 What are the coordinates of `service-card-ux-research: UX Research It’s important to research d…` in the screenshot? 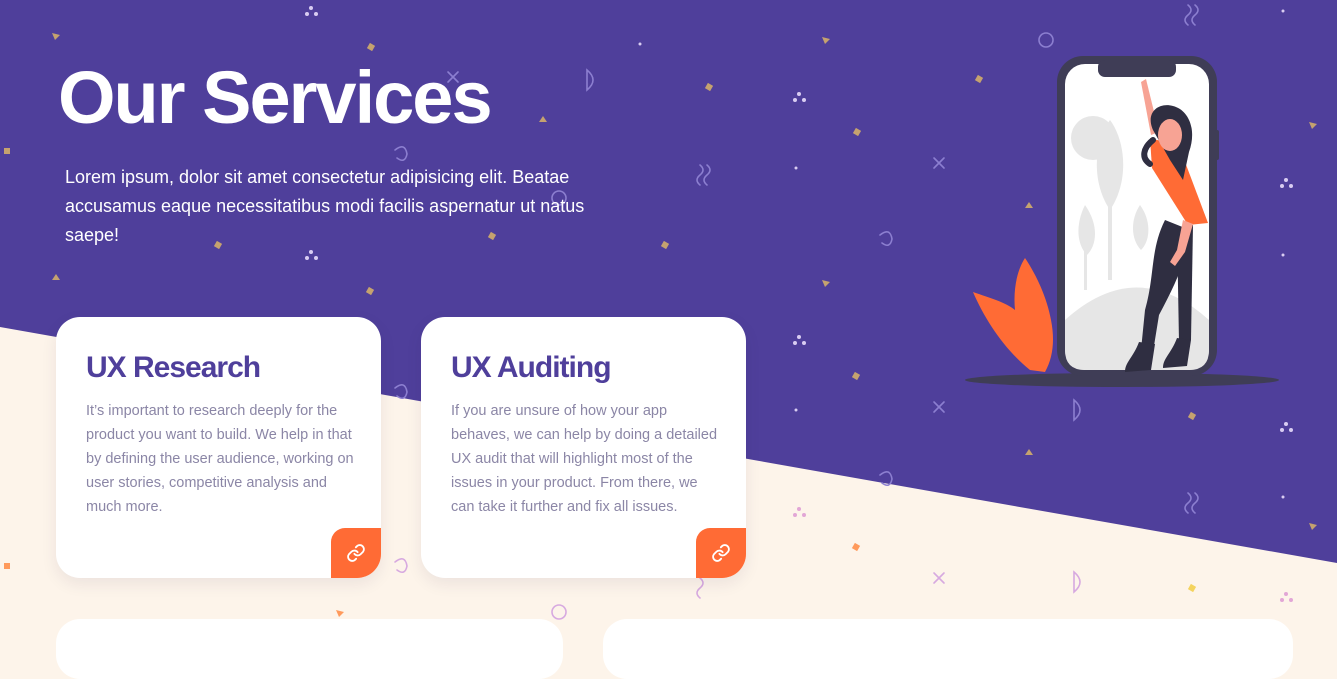 It's located at (218, 447).